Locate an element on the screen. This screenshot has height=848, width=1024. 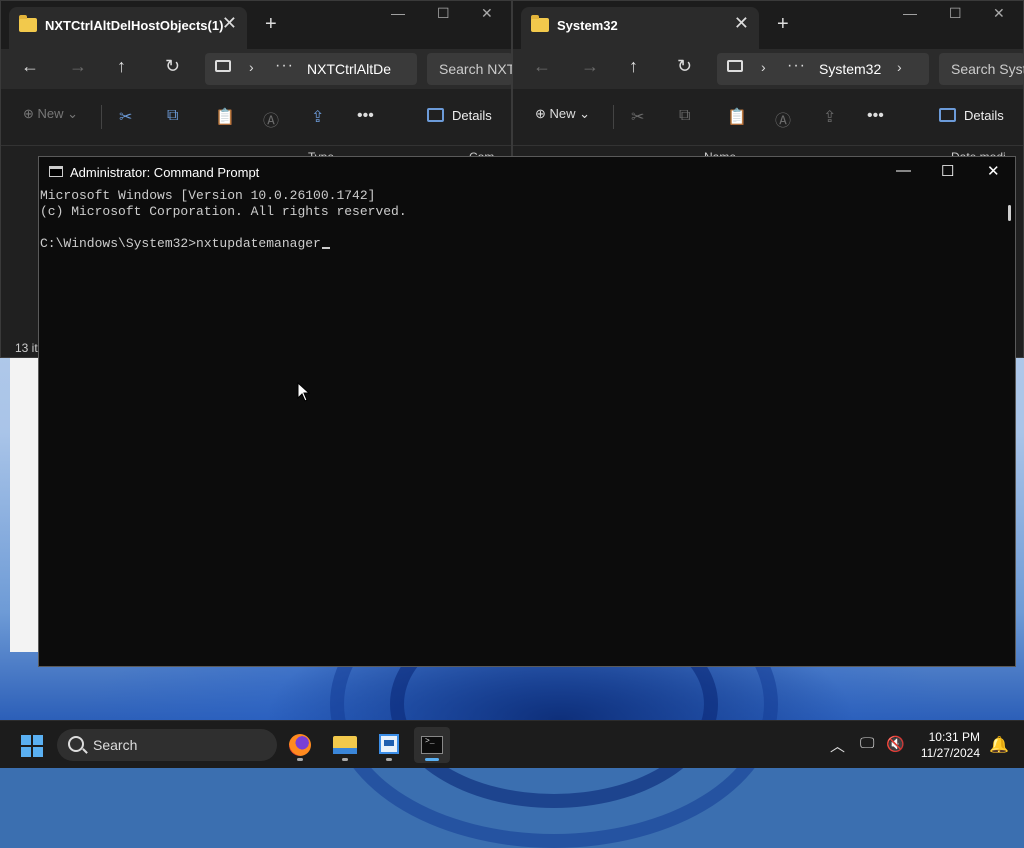
chevron-up-icon: ︿ is located at coordinates (837, 745).